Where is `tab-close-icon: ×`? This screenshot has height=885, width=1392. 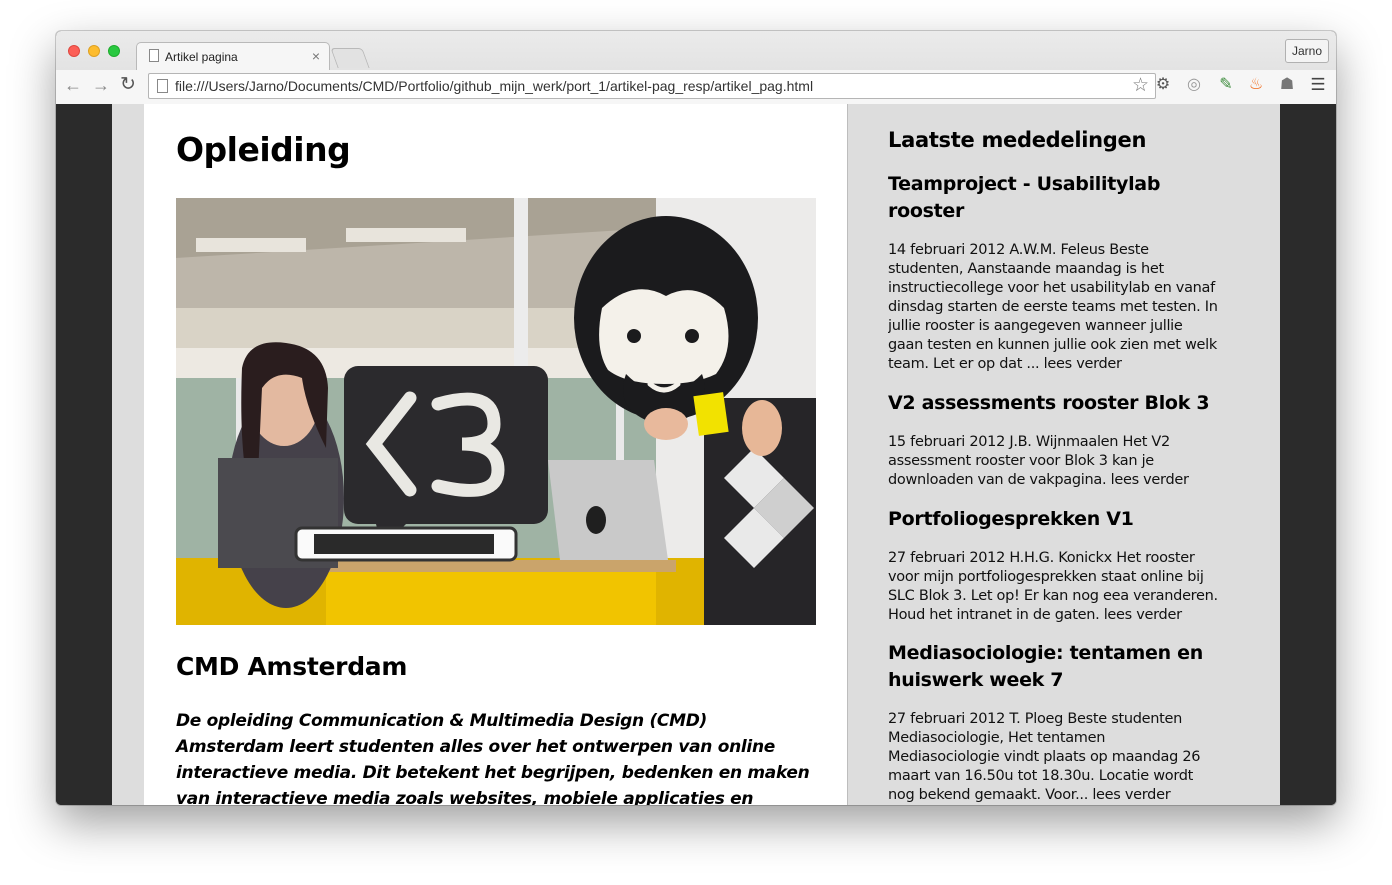 tab-close-icon: × is located at coordinates (316, 56).